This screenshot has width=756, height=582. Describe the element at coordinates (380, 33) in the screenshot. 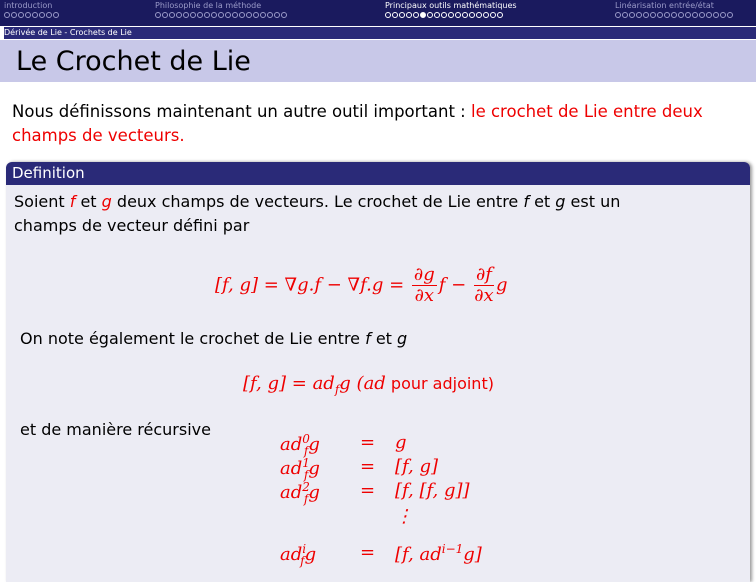

I see `subsection-title: Dérivée de Lie - Crochets de Lie` at that location.